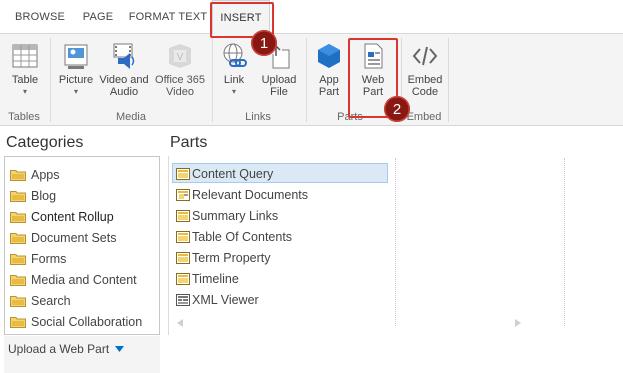  I want to click on link-label: Link, so click(234, 80).